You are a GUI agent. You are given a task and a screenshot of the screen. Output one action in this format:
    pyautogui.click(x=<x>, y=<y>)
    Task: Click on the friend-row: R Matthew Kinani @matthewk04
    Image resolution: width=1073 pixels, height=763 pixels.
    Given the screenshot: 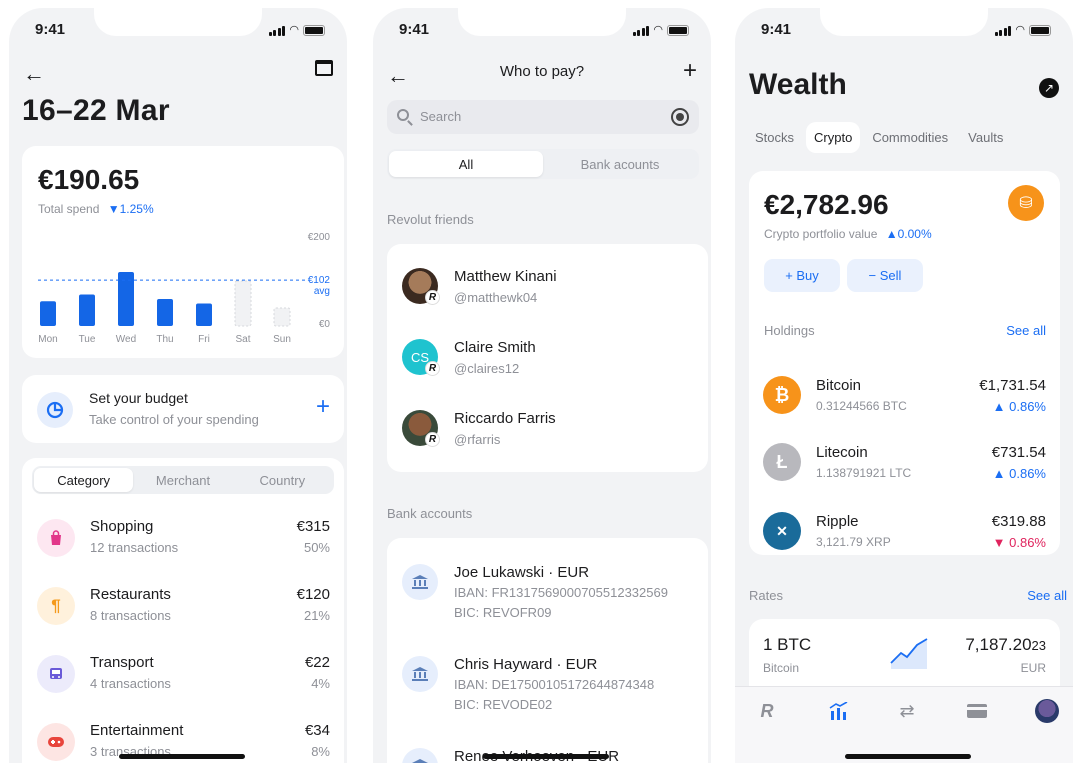 What is the action you would take?
    pyautogui.click(x=547, y=295)
    